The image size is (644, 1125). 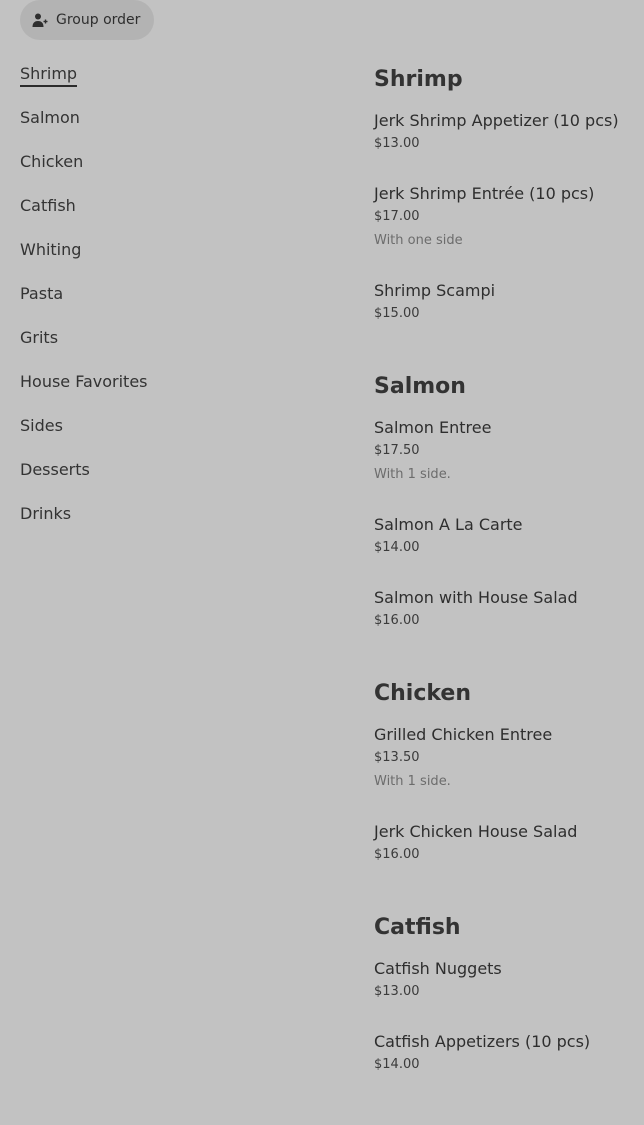 What do you see at coordinates (505, 979) in the screenshot?
I see `menu-item: Catfish Nuggets $13.00` at bounding box center [505, 979].